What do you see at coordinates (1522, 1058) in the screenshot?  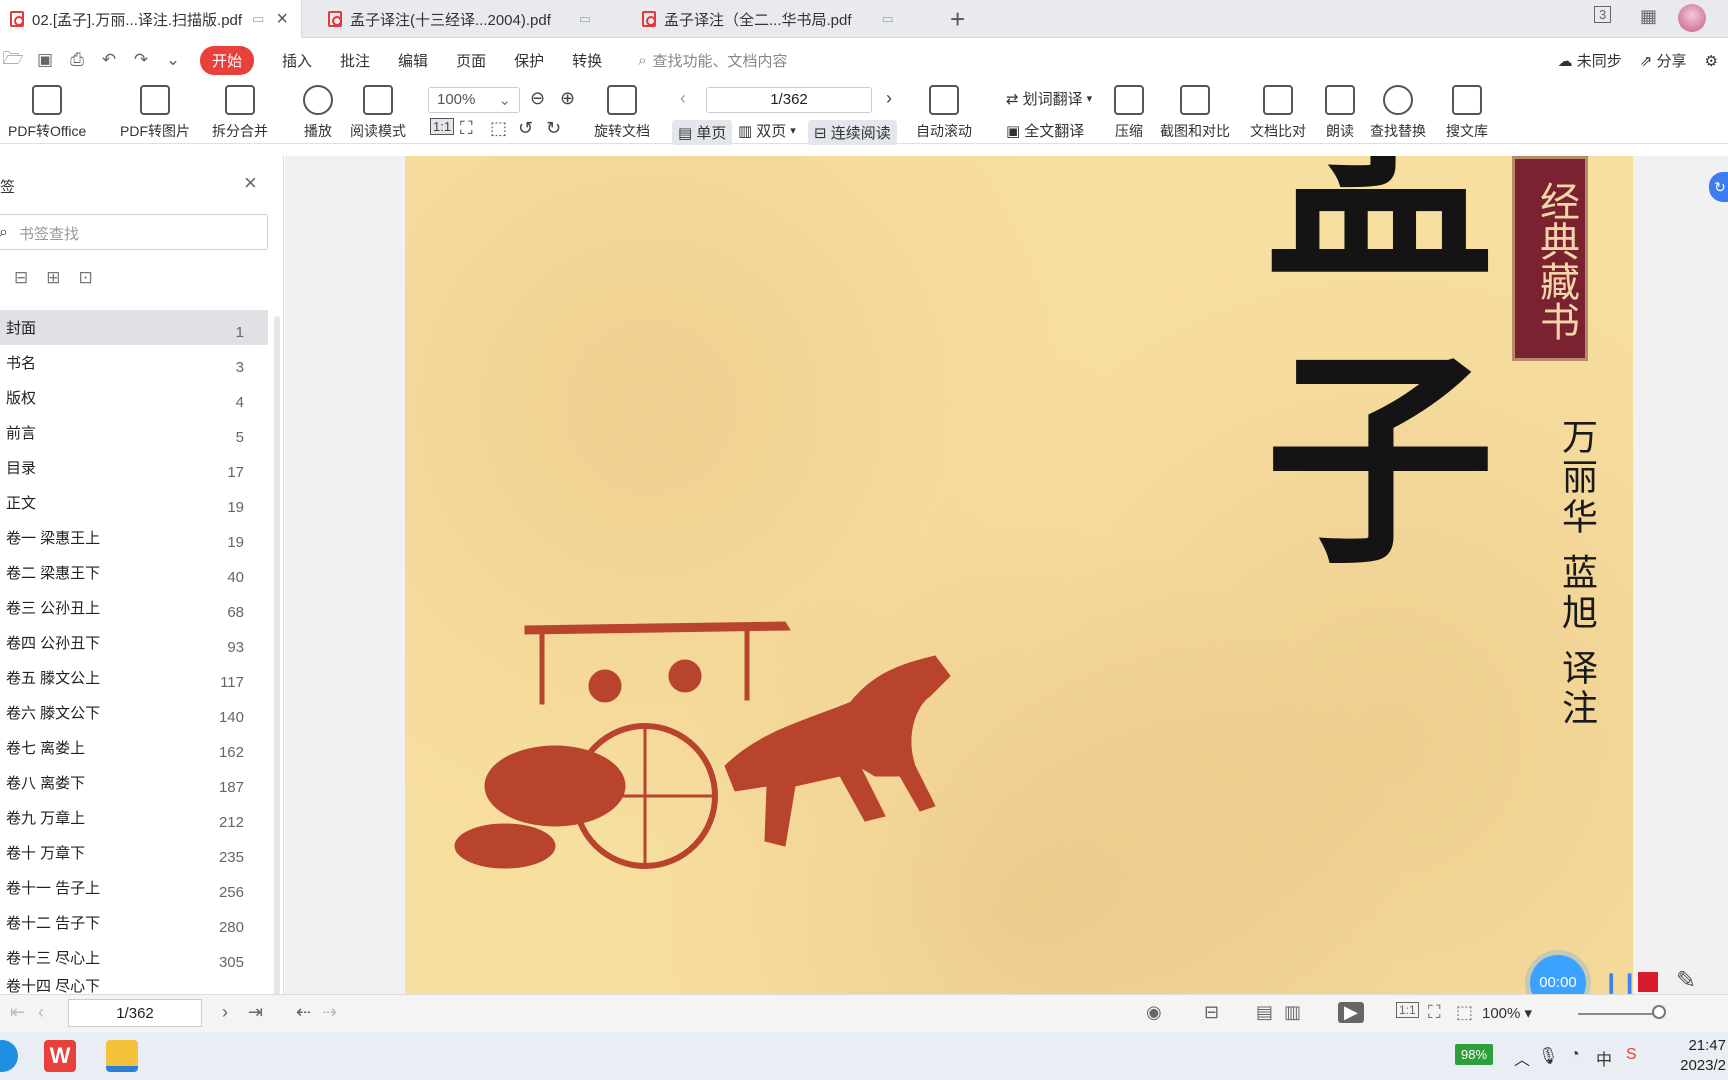 I see `chevron-up-icon: ︿` at bounding box center [1522, 1058].